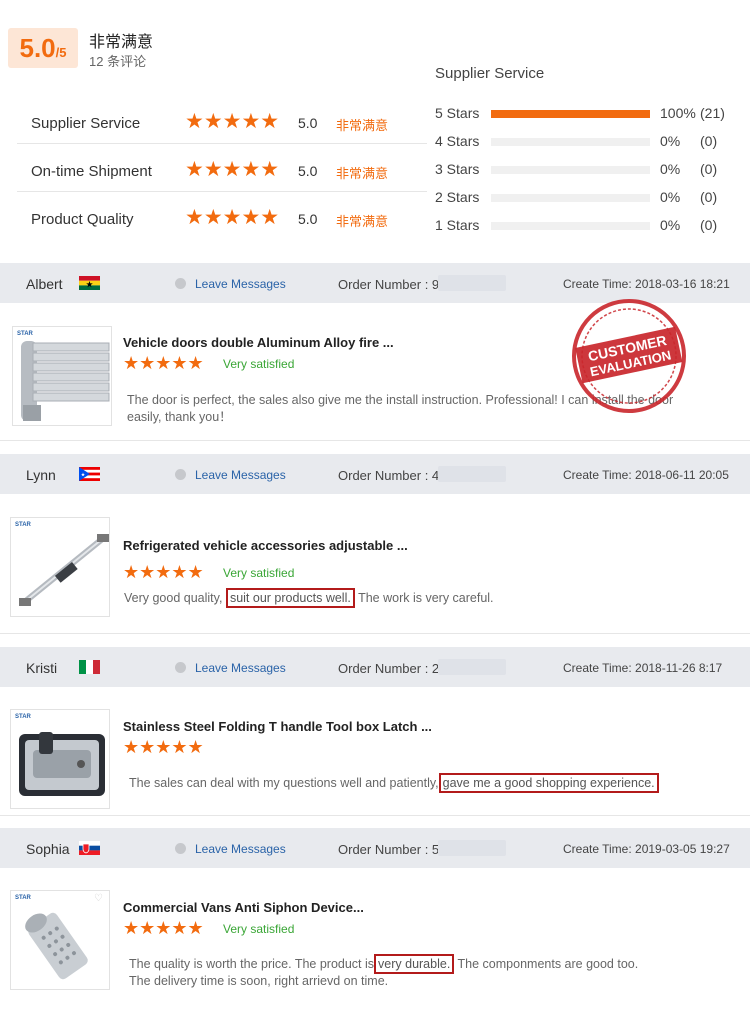  I want to click on overall-score-badge: 5.0/5, so click(43, 48).